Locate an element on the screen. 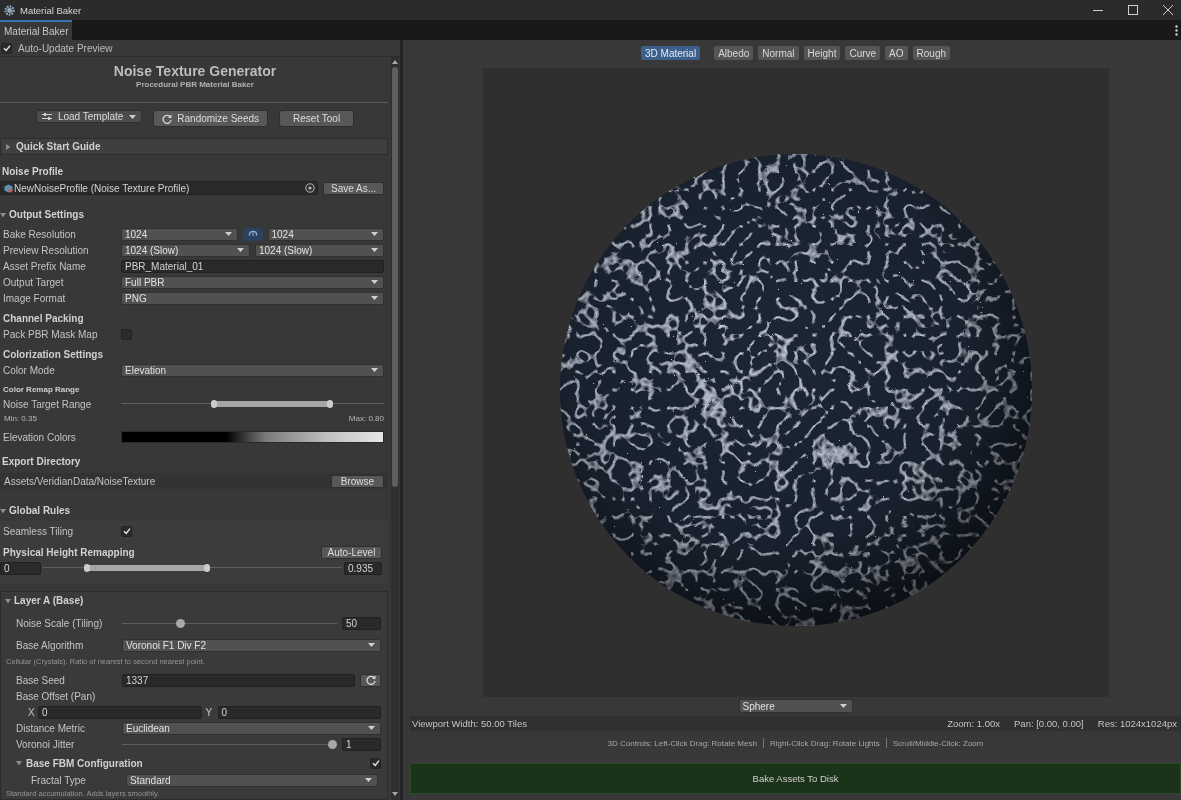  number-field: 0.935 is located at coordinates (363, 568).